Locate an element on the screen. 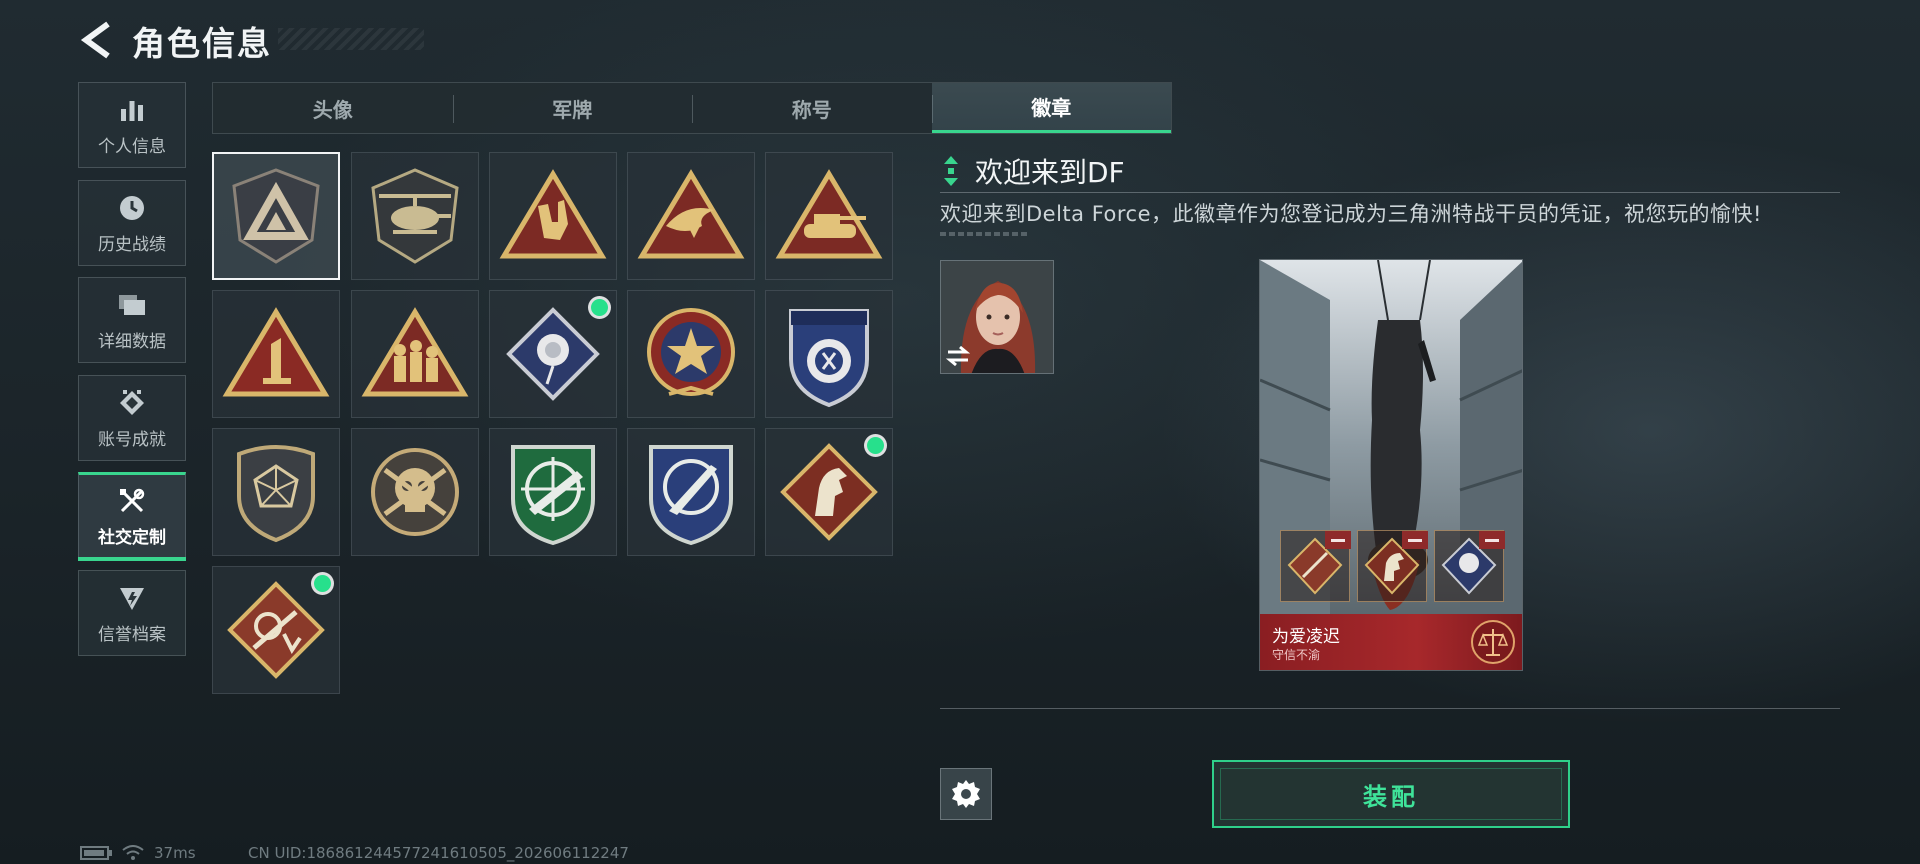 This screenshot has height=864, width=1920. blue-knife-badge-icon is located at coordinates (691, 495).